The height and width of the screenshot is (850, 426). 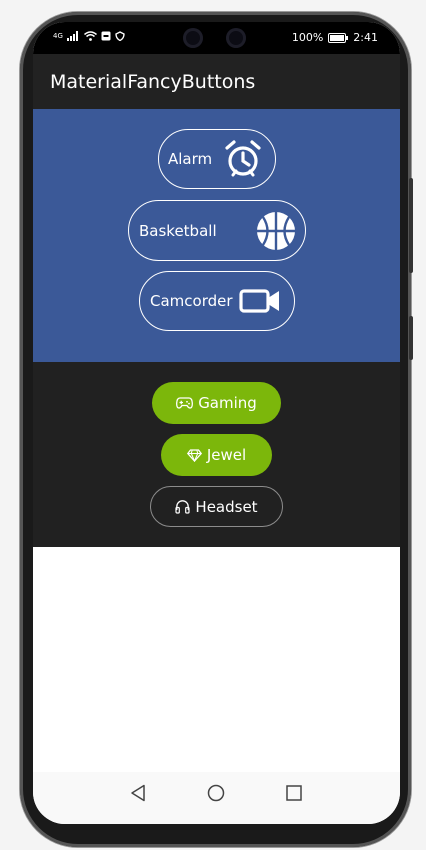 What do you see at coordinates (194, 455) in the screenshot?
I see `diamond-icon` at bounding box center [194, 455].